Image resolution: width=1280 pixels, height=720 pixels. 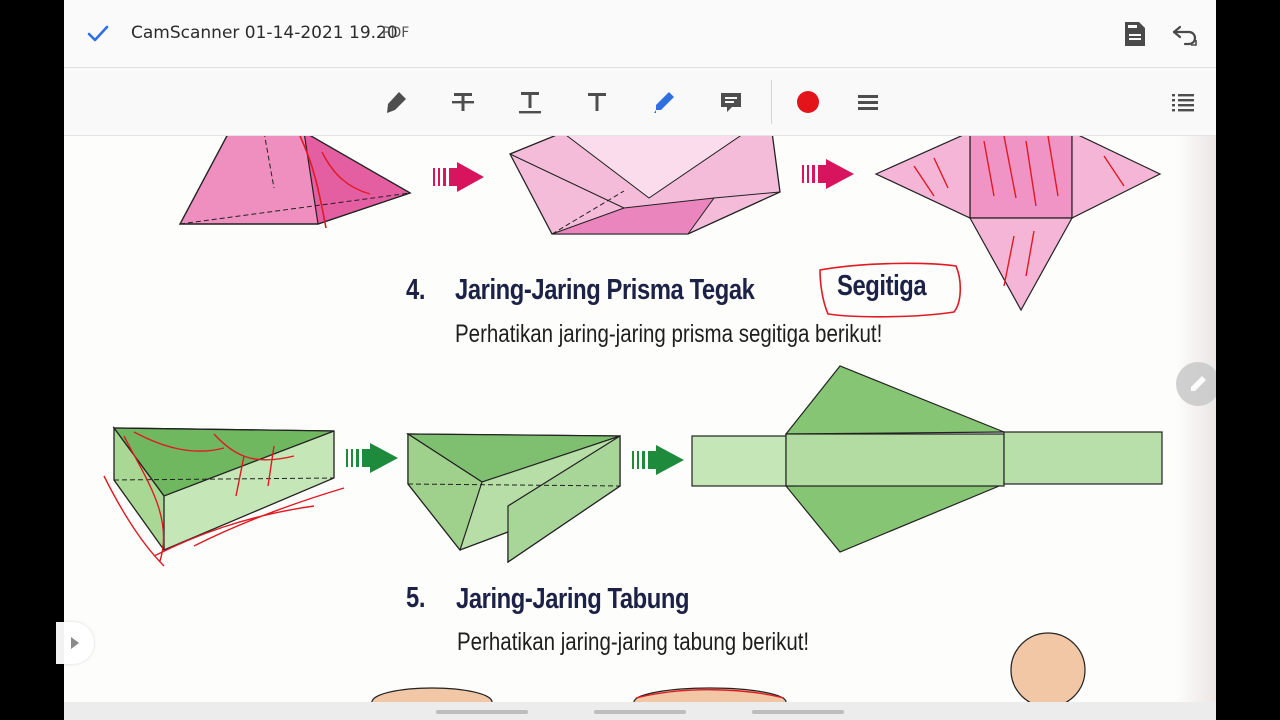 What do you see at coordinates (530, 102) in the screenshot?
I see `underline-icon` at bounding box center [530, 102].